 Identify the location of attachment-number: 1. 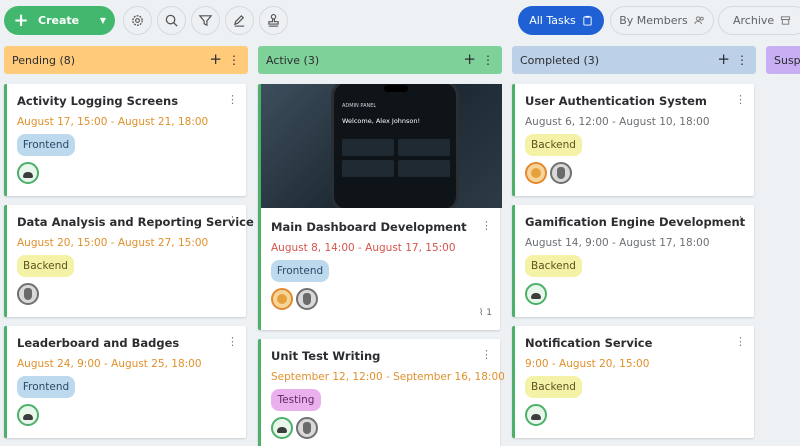
(489, 313).